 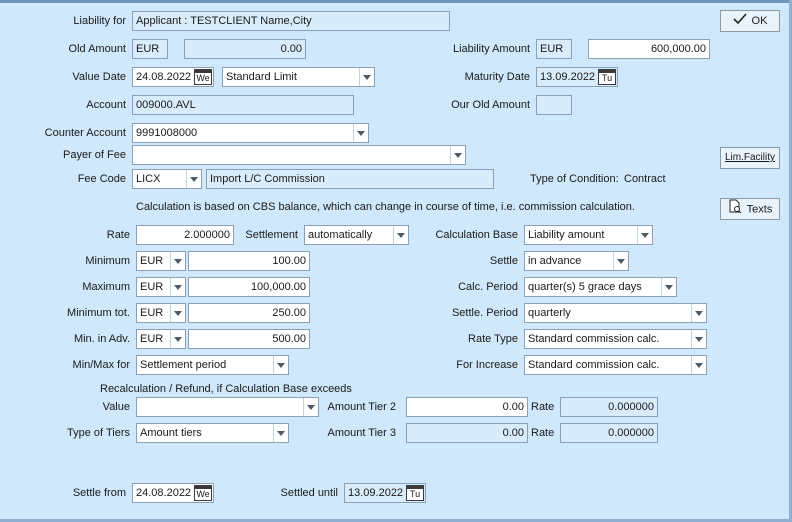 What do you see at coordinates (152, 313) in the screenshot?
I see `minimum-tot-currency-value: EUR` at bounding box center [152, 313].